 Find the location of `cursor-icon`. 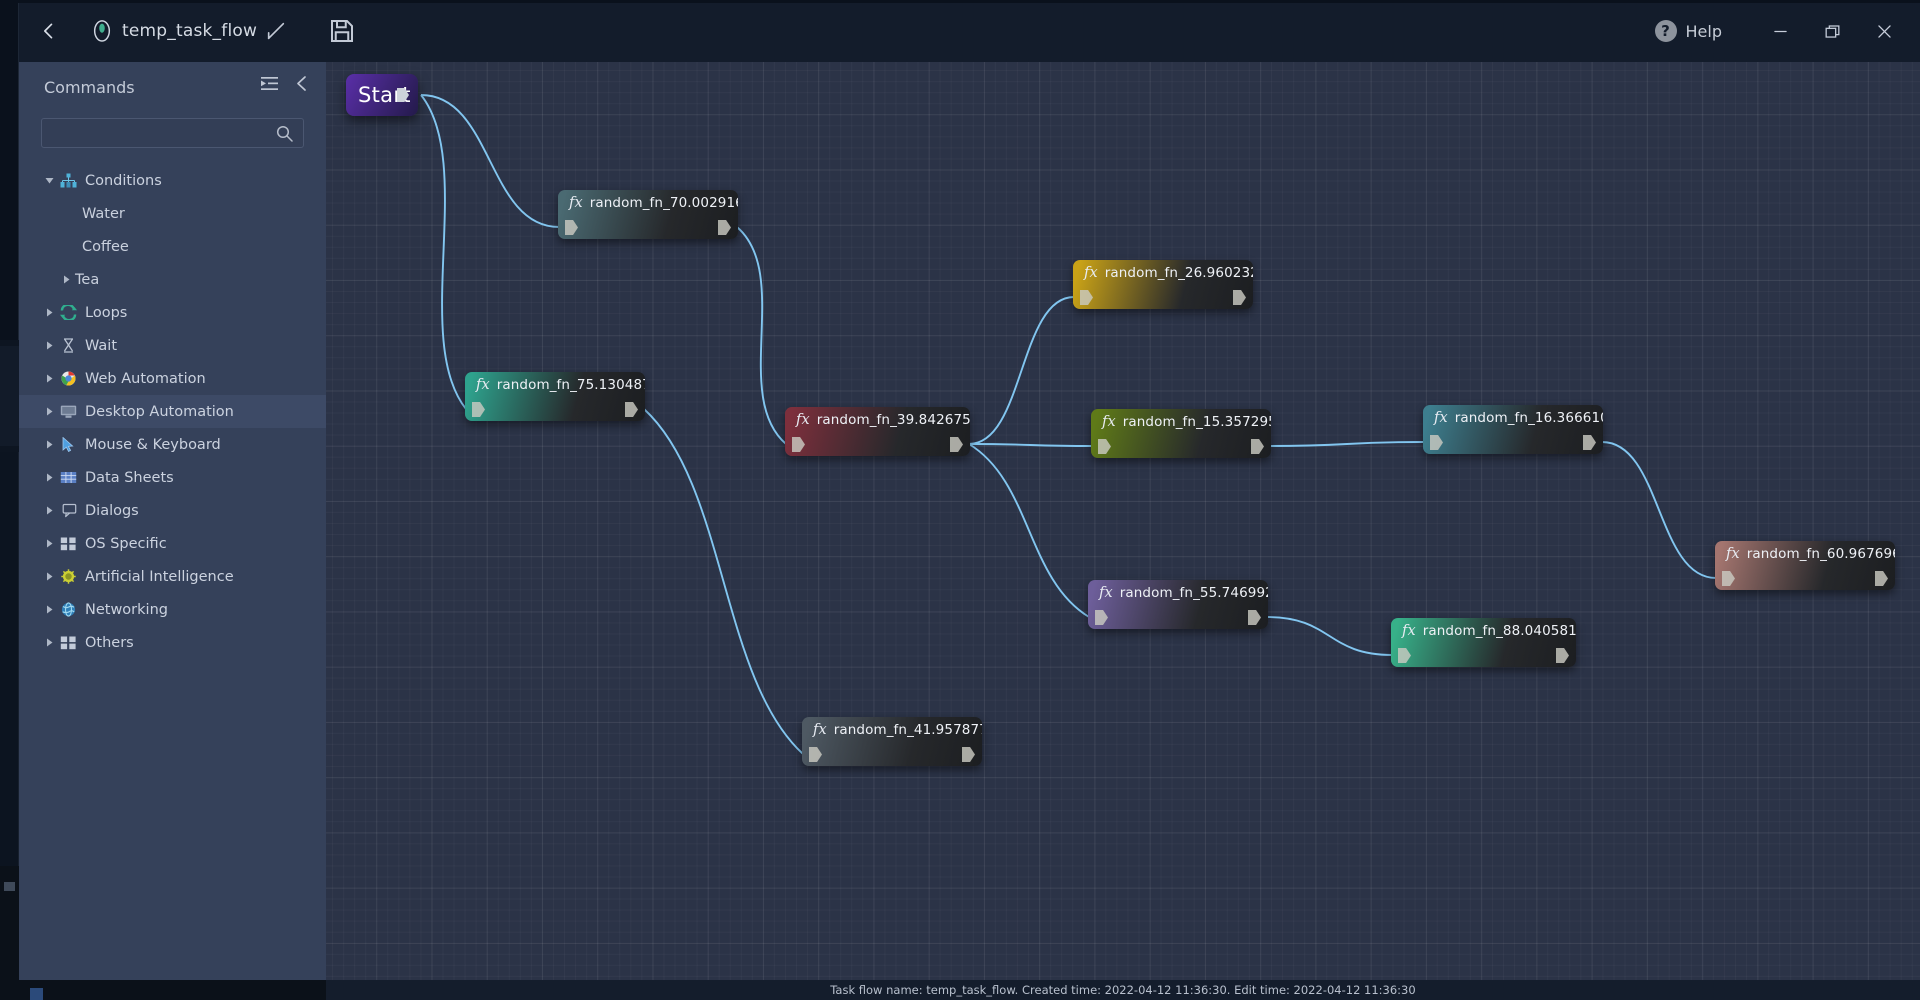

cursor-icon is located at coordinates (68, 444).